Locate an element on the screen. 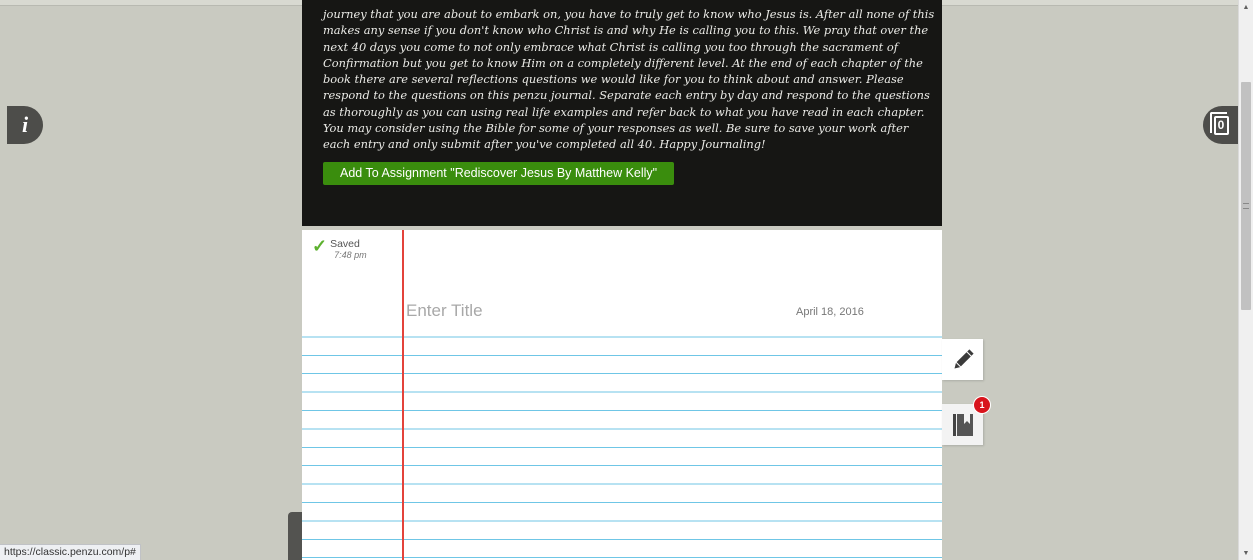 The height and width of the screenshot is (560, 1253). edit-button is located at coordinates (962, 359).